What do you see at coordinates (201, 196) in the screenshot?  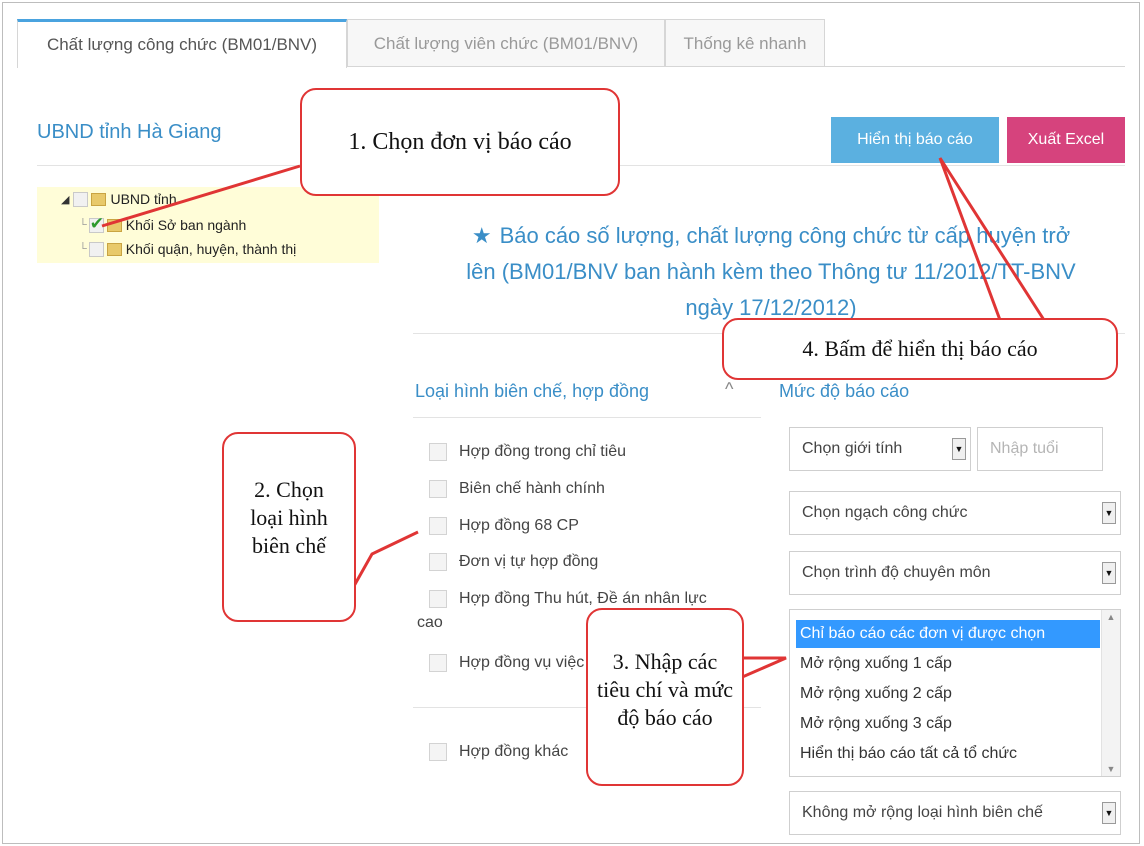 I see `arrow-to-tree` at bounding box center [201, 196].